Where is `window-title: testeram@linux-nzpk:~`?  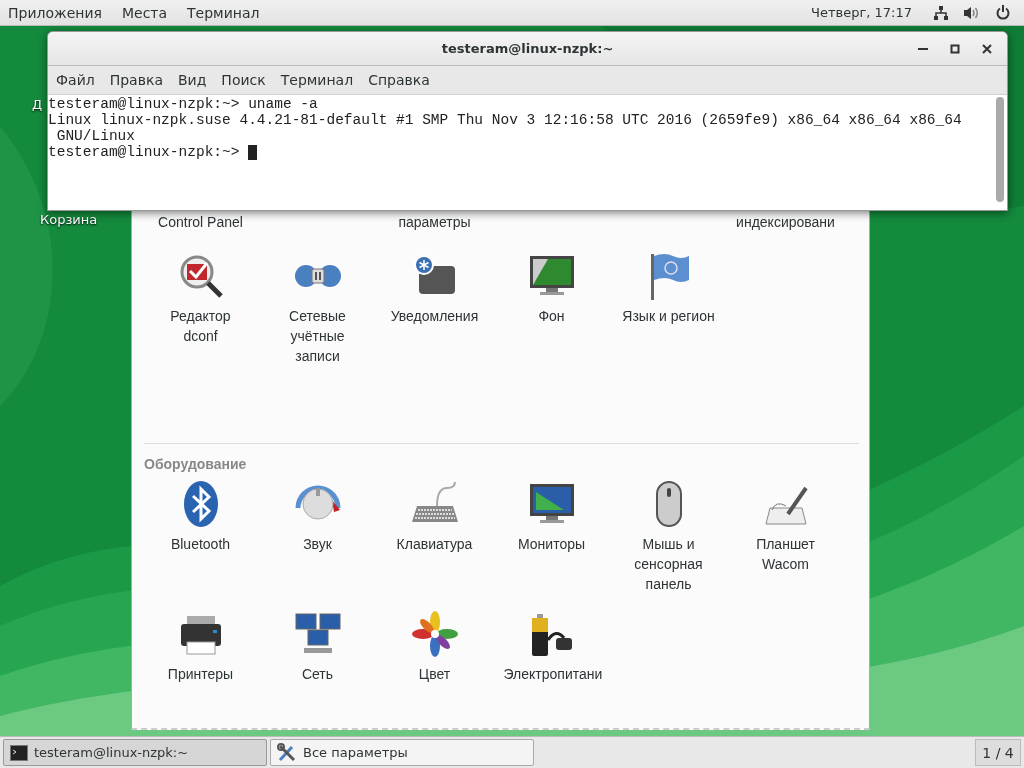
window-title: testeram@linux-nzpk:~ is located at coordinates (527, 48).